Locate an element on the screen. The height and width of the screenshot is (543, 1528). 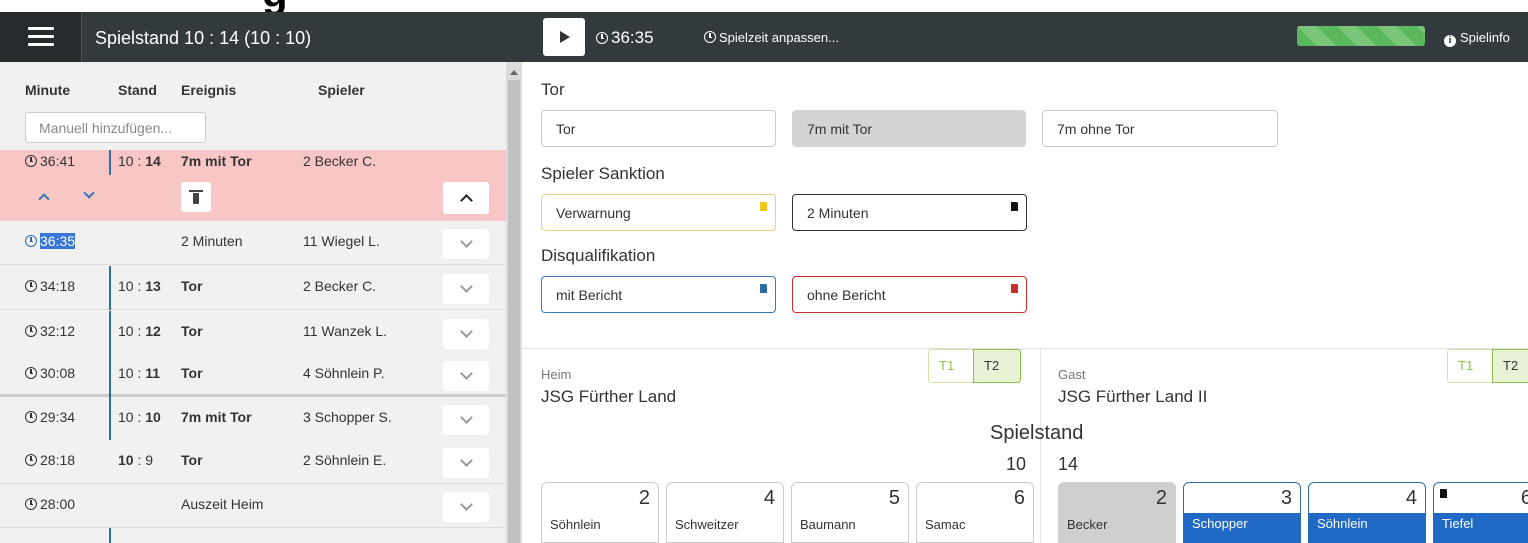
home-label: Heim is located at coordinates (556, 374).